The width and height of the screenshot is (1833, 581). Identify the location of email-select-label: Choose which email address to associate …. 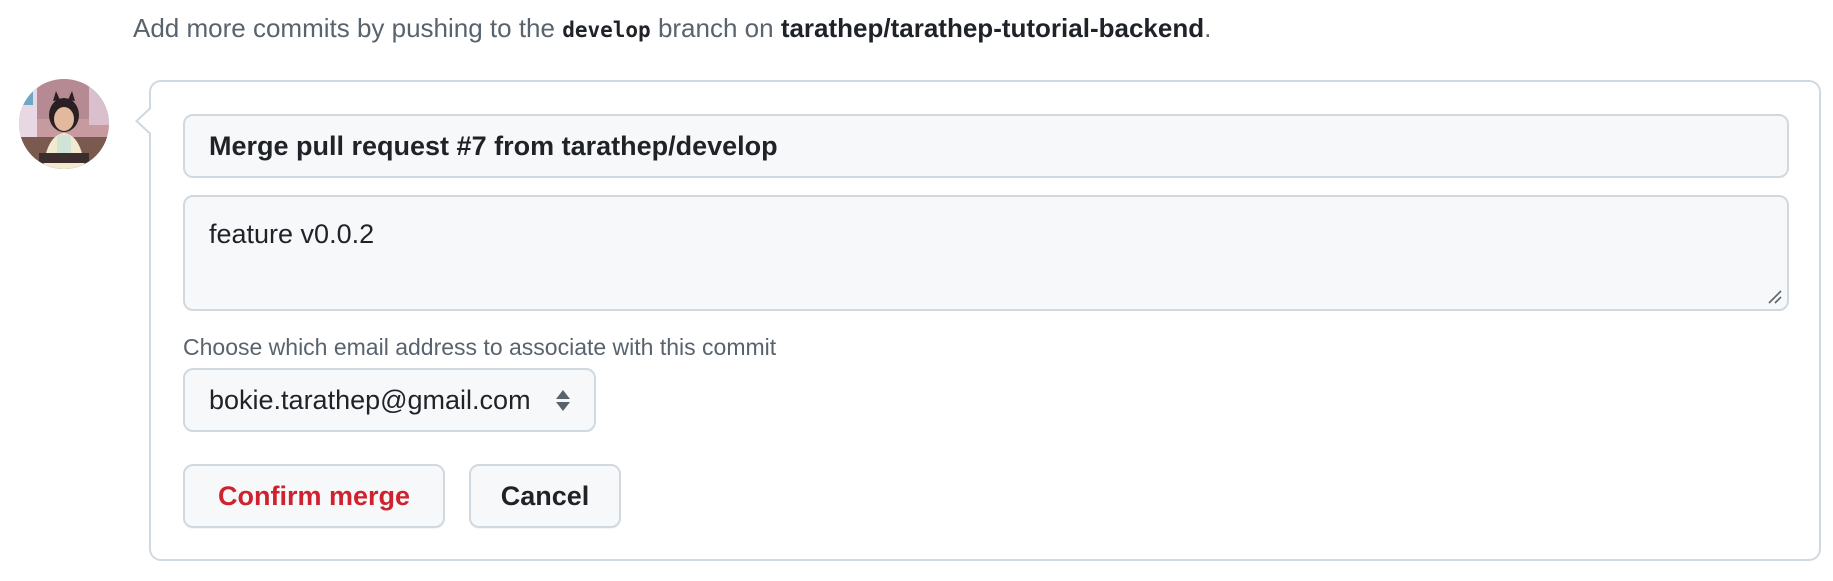
(480, 347).